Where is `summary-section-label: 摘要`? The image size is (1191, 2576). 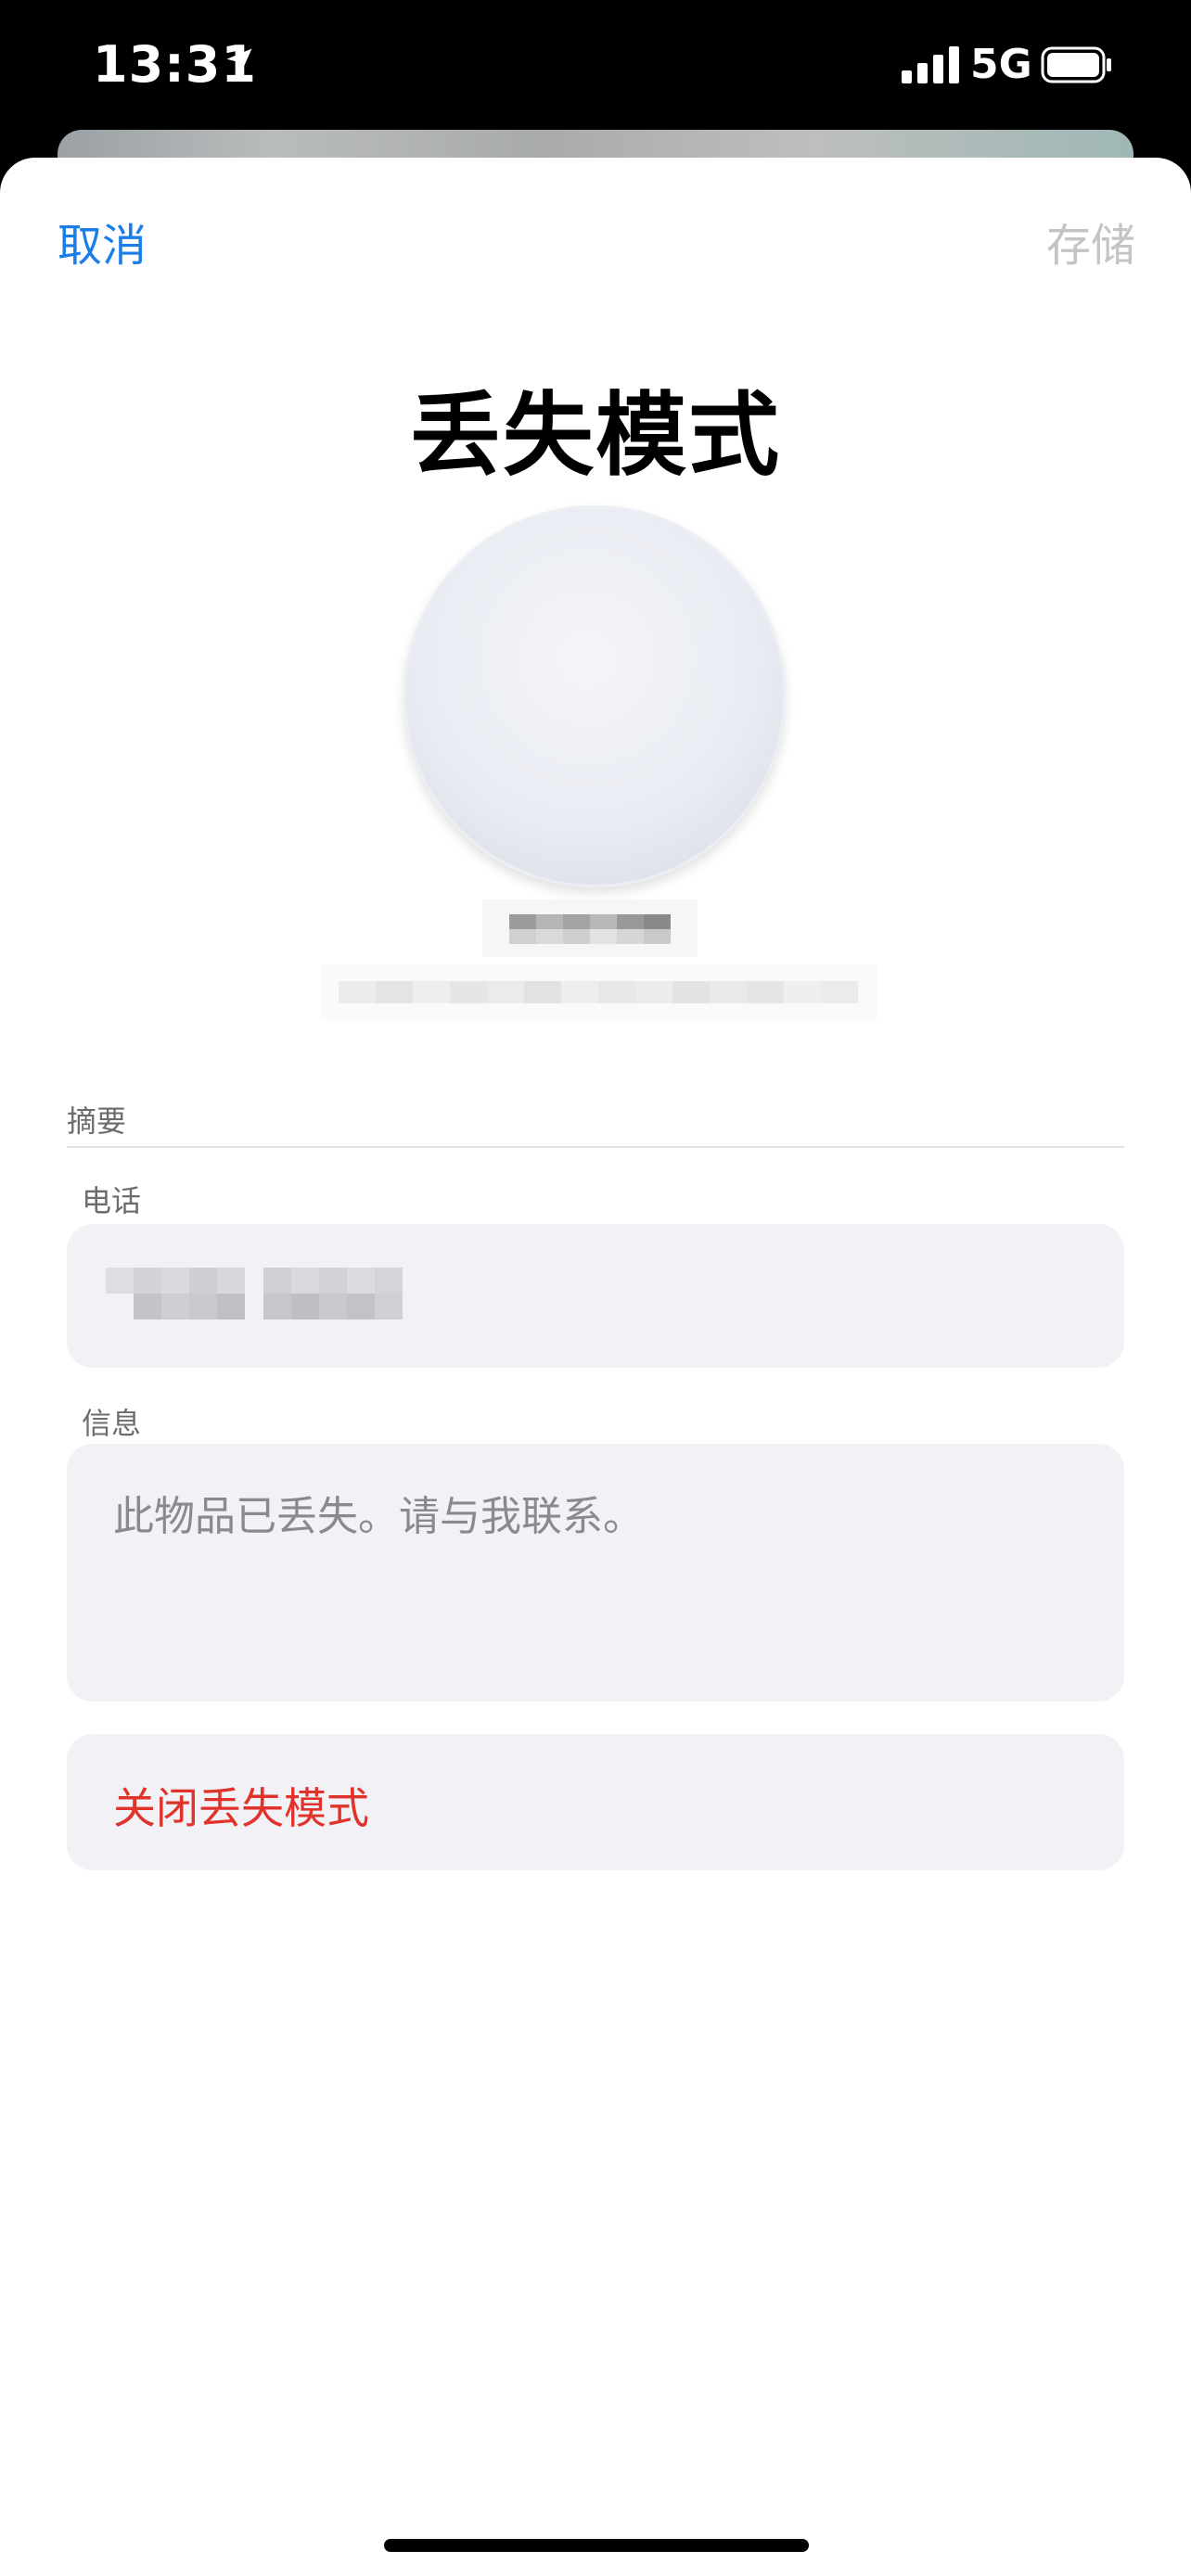 summary-section-label: 摘要 is located at coordinates (97, 1121).